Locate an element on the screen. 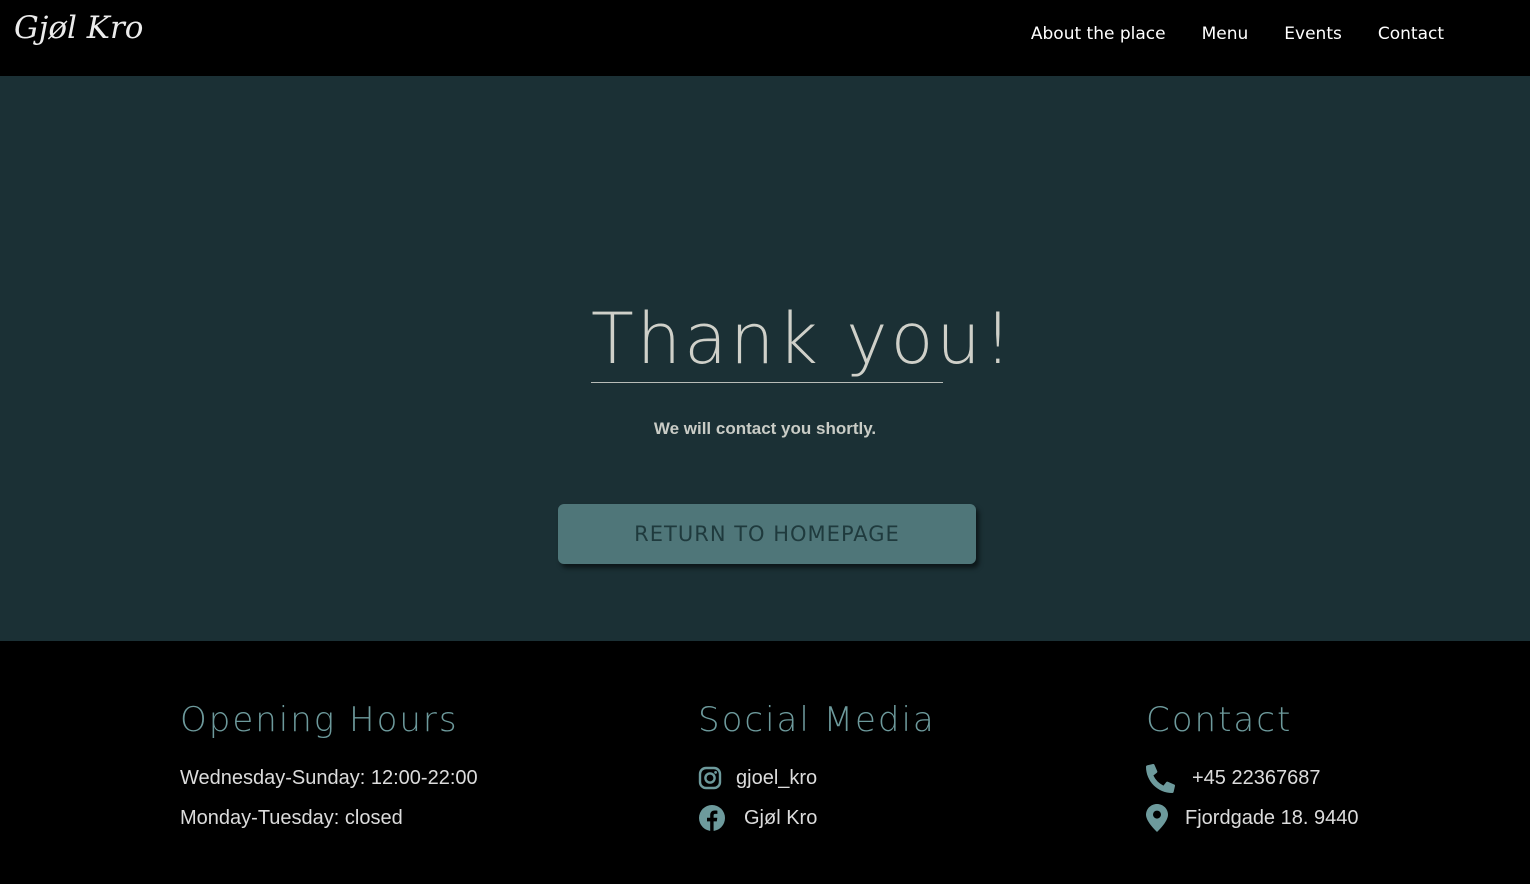 The image size is (1530, 884). social-media-section: Social Media gjoel_kro Gjøl Kro is located at coordinates (817, 768).